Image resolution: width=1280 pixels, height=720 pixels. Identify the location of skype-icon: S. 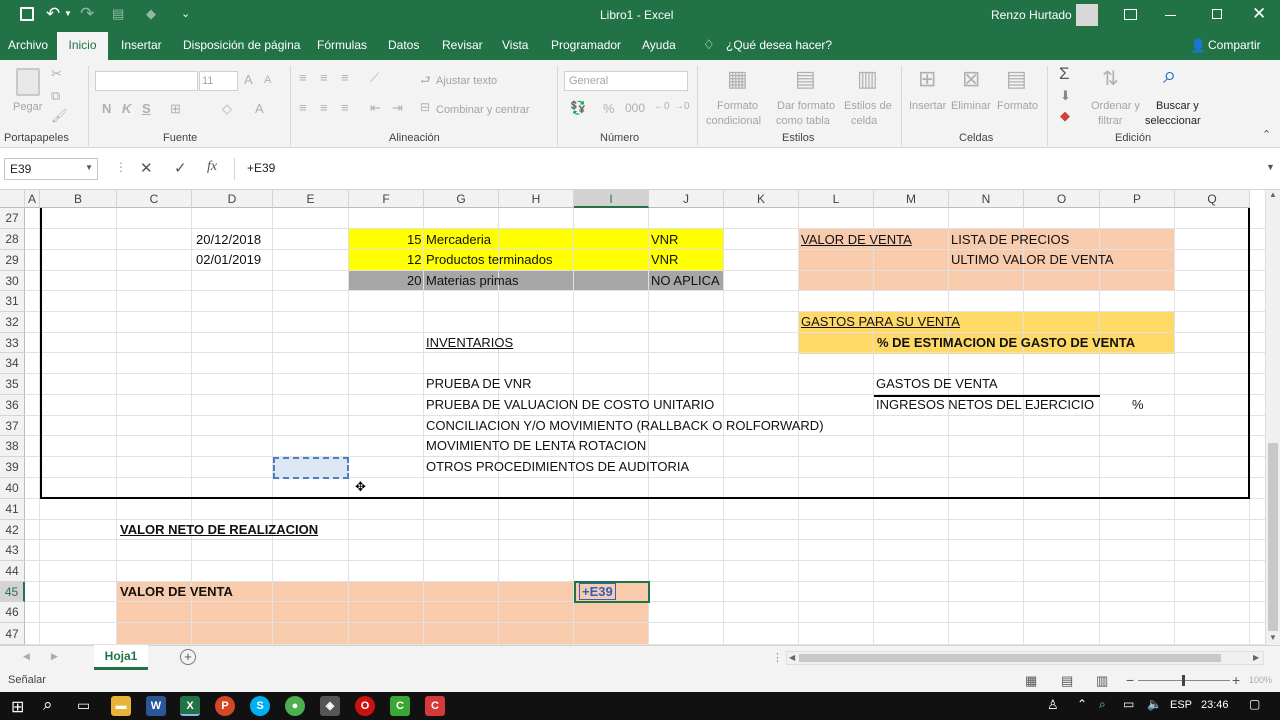
(260, 706).